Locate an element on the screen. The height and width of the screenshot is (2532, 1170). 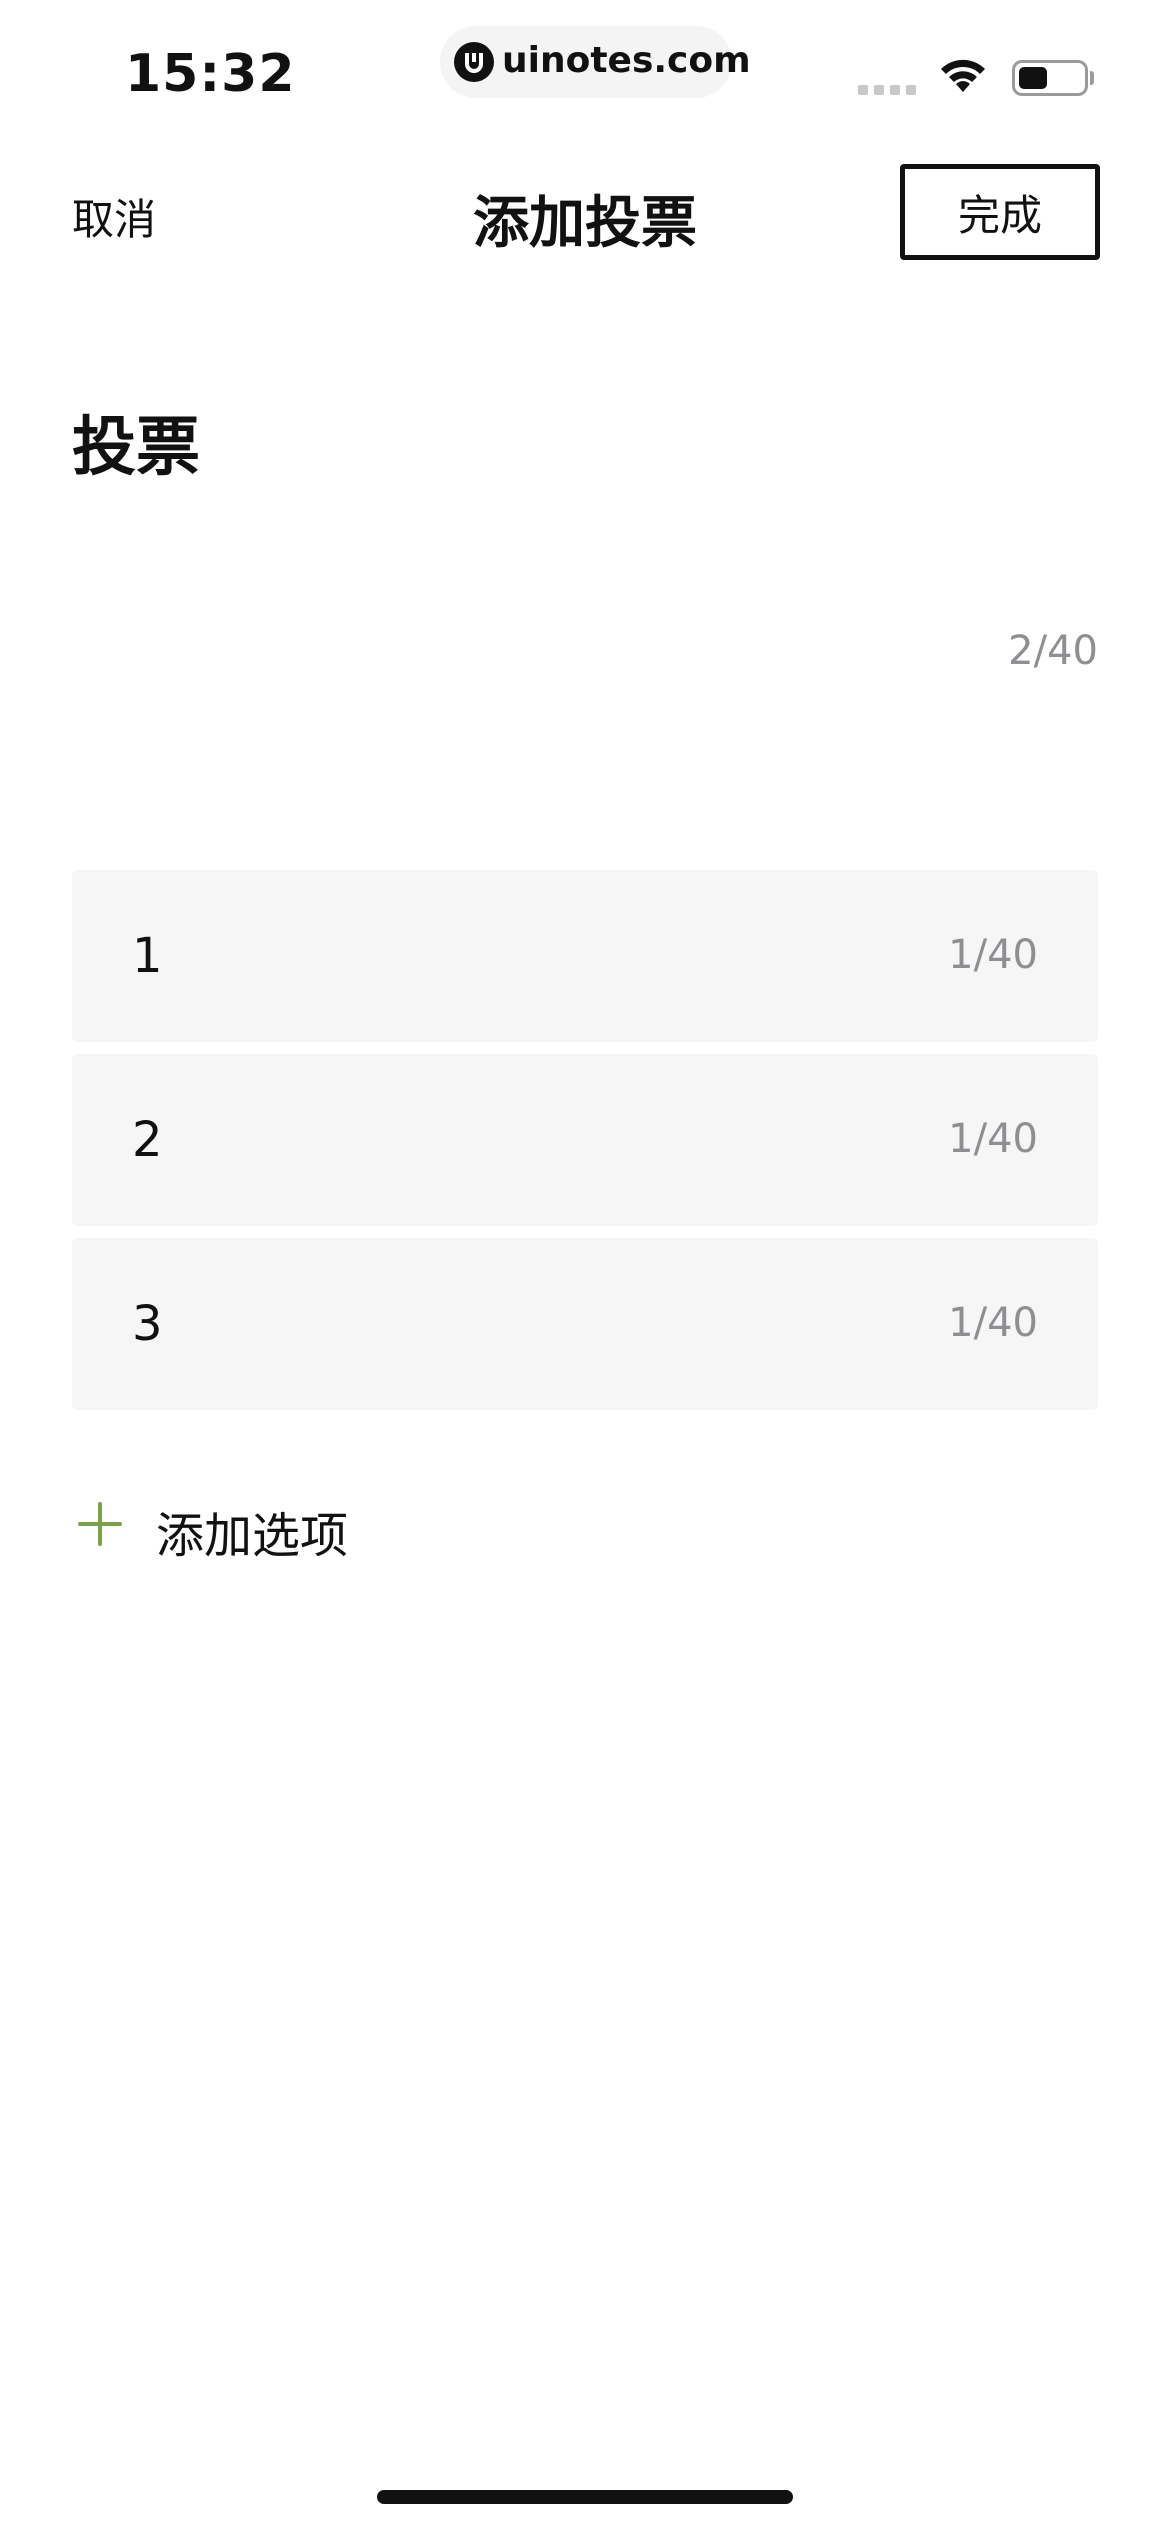
cancel-button: 取消 is located at coordinates (114, 216).